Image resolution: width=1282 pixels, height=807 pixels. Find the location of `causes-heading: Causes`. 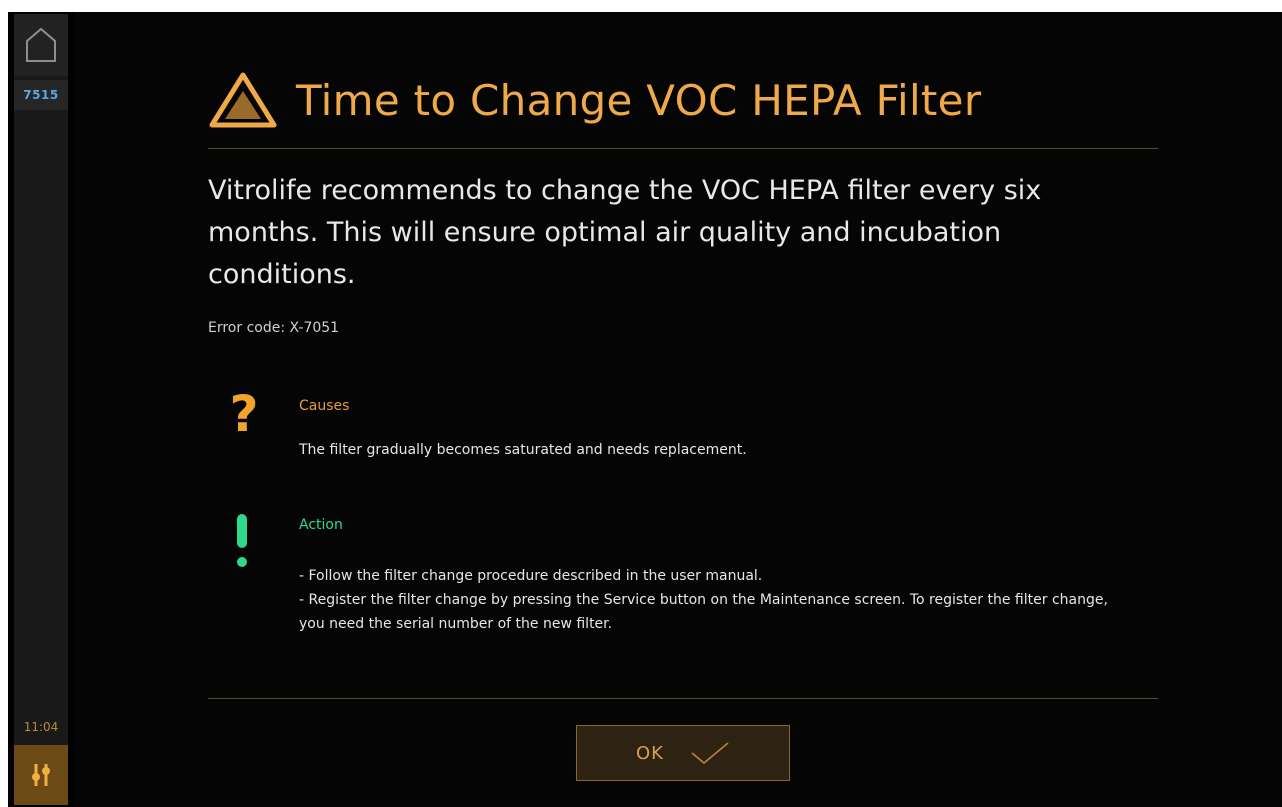

causes-heading: Causes is located at coordinates (324, 406).